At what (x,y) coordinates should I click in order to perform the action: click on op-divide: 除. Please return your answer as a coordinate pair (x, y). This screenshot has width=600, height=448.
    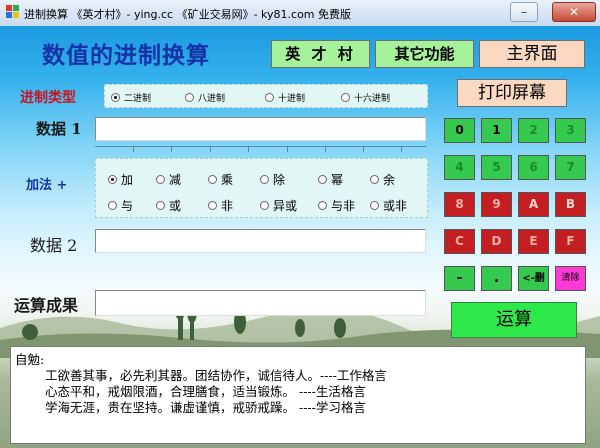
    Looking at the image, I should click on (272, 179).